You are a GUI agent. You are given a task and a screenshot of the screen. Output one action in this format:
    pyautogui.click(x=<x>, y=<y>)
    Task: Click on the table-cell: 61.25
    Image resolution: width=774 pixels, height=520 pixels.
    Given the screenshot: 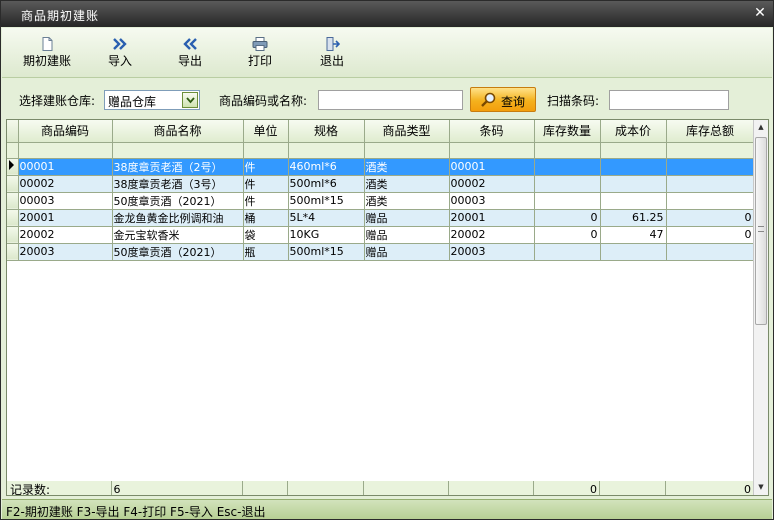 What is the action you would take?
    pyautogui.click(x=633, y=218)
    